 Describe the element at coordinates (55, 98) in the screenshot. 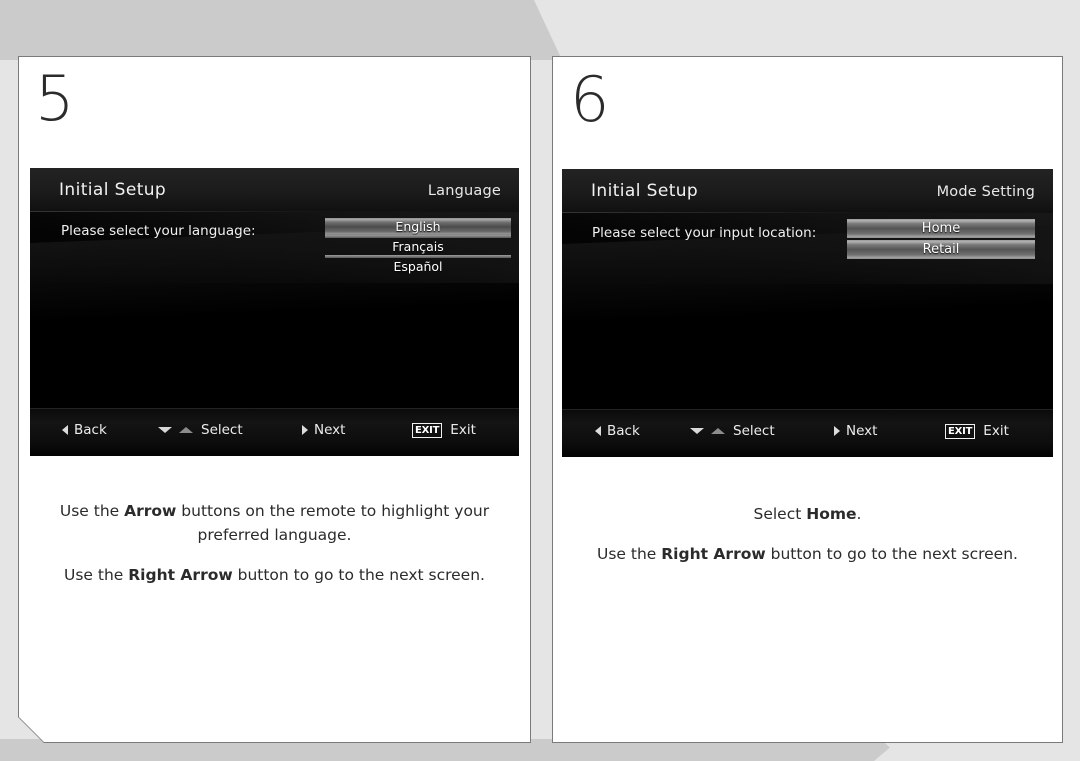

I see `step-number: 5` at that location.